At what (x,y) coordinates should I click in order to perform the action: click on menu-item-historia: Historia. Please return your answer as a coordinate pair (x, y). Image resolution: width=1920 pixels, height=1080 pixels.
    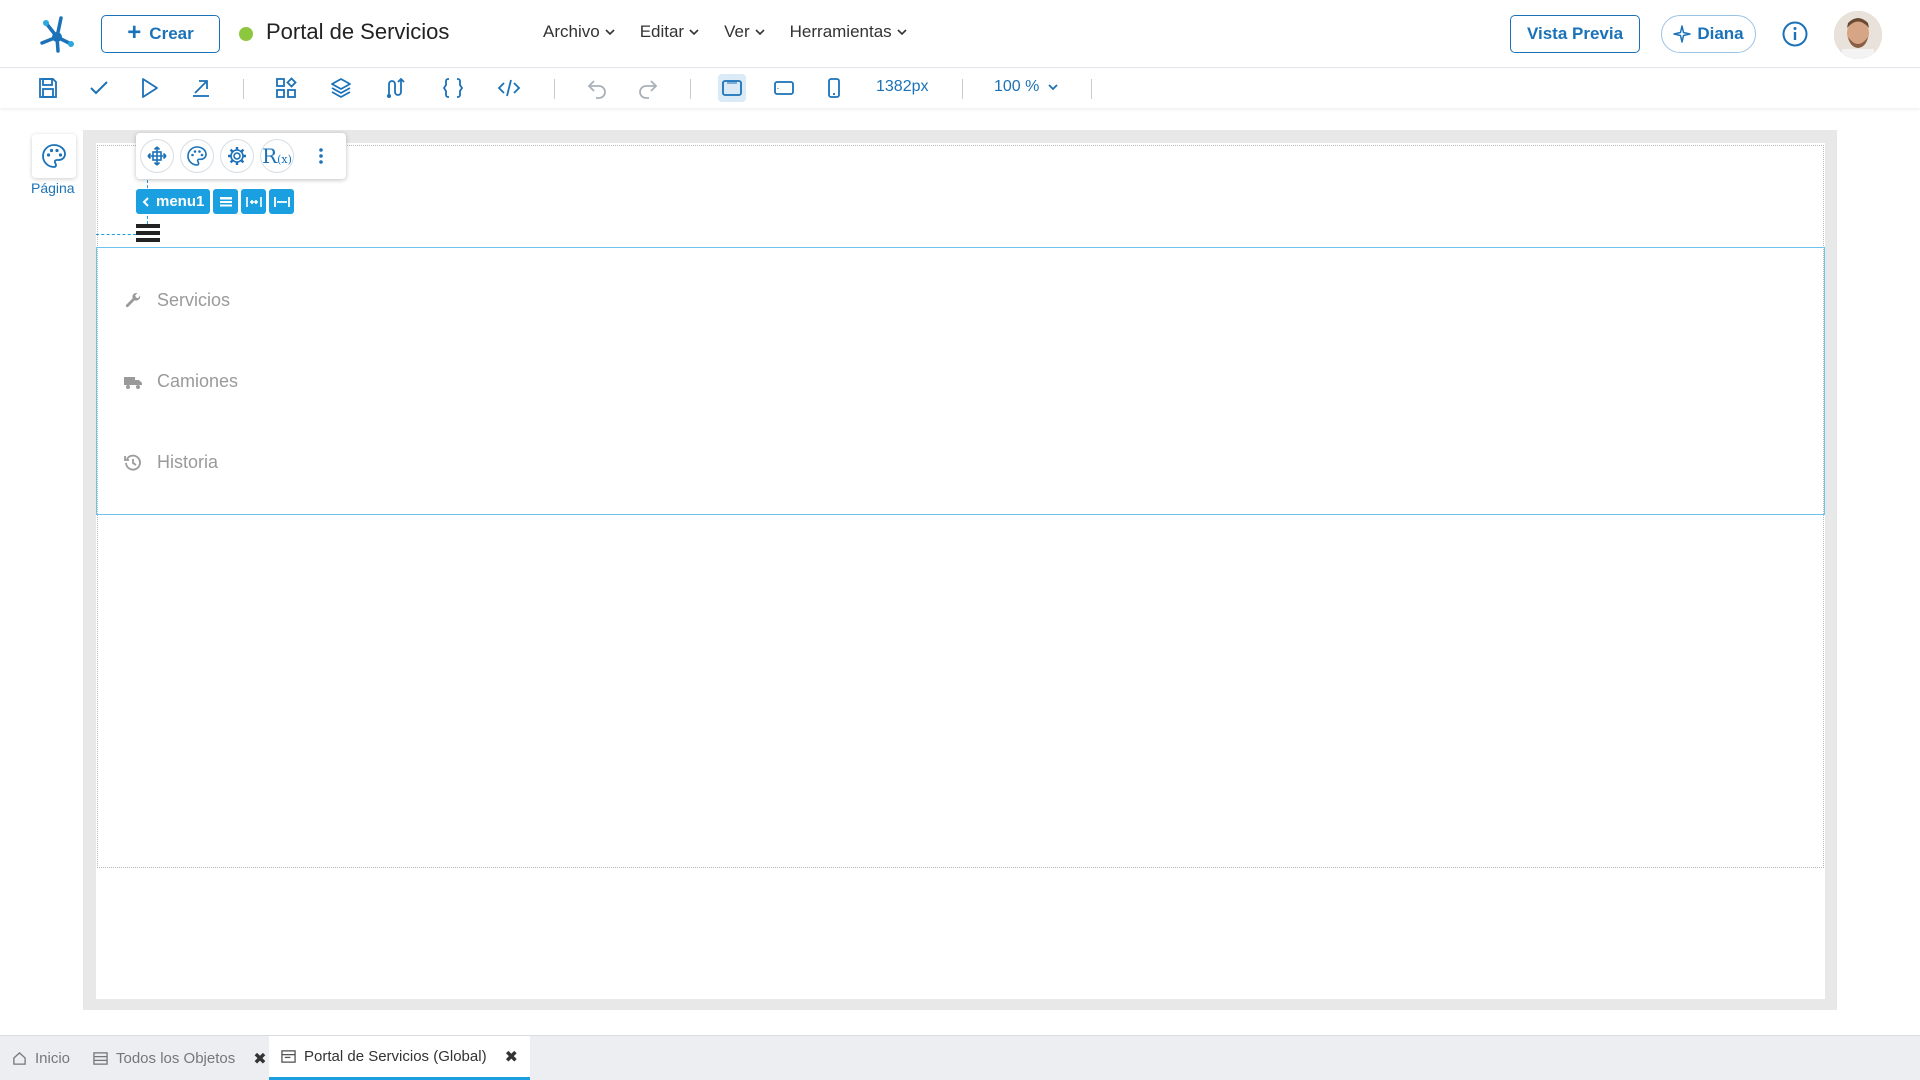
    Looking at the image, I should click on (170, 462).